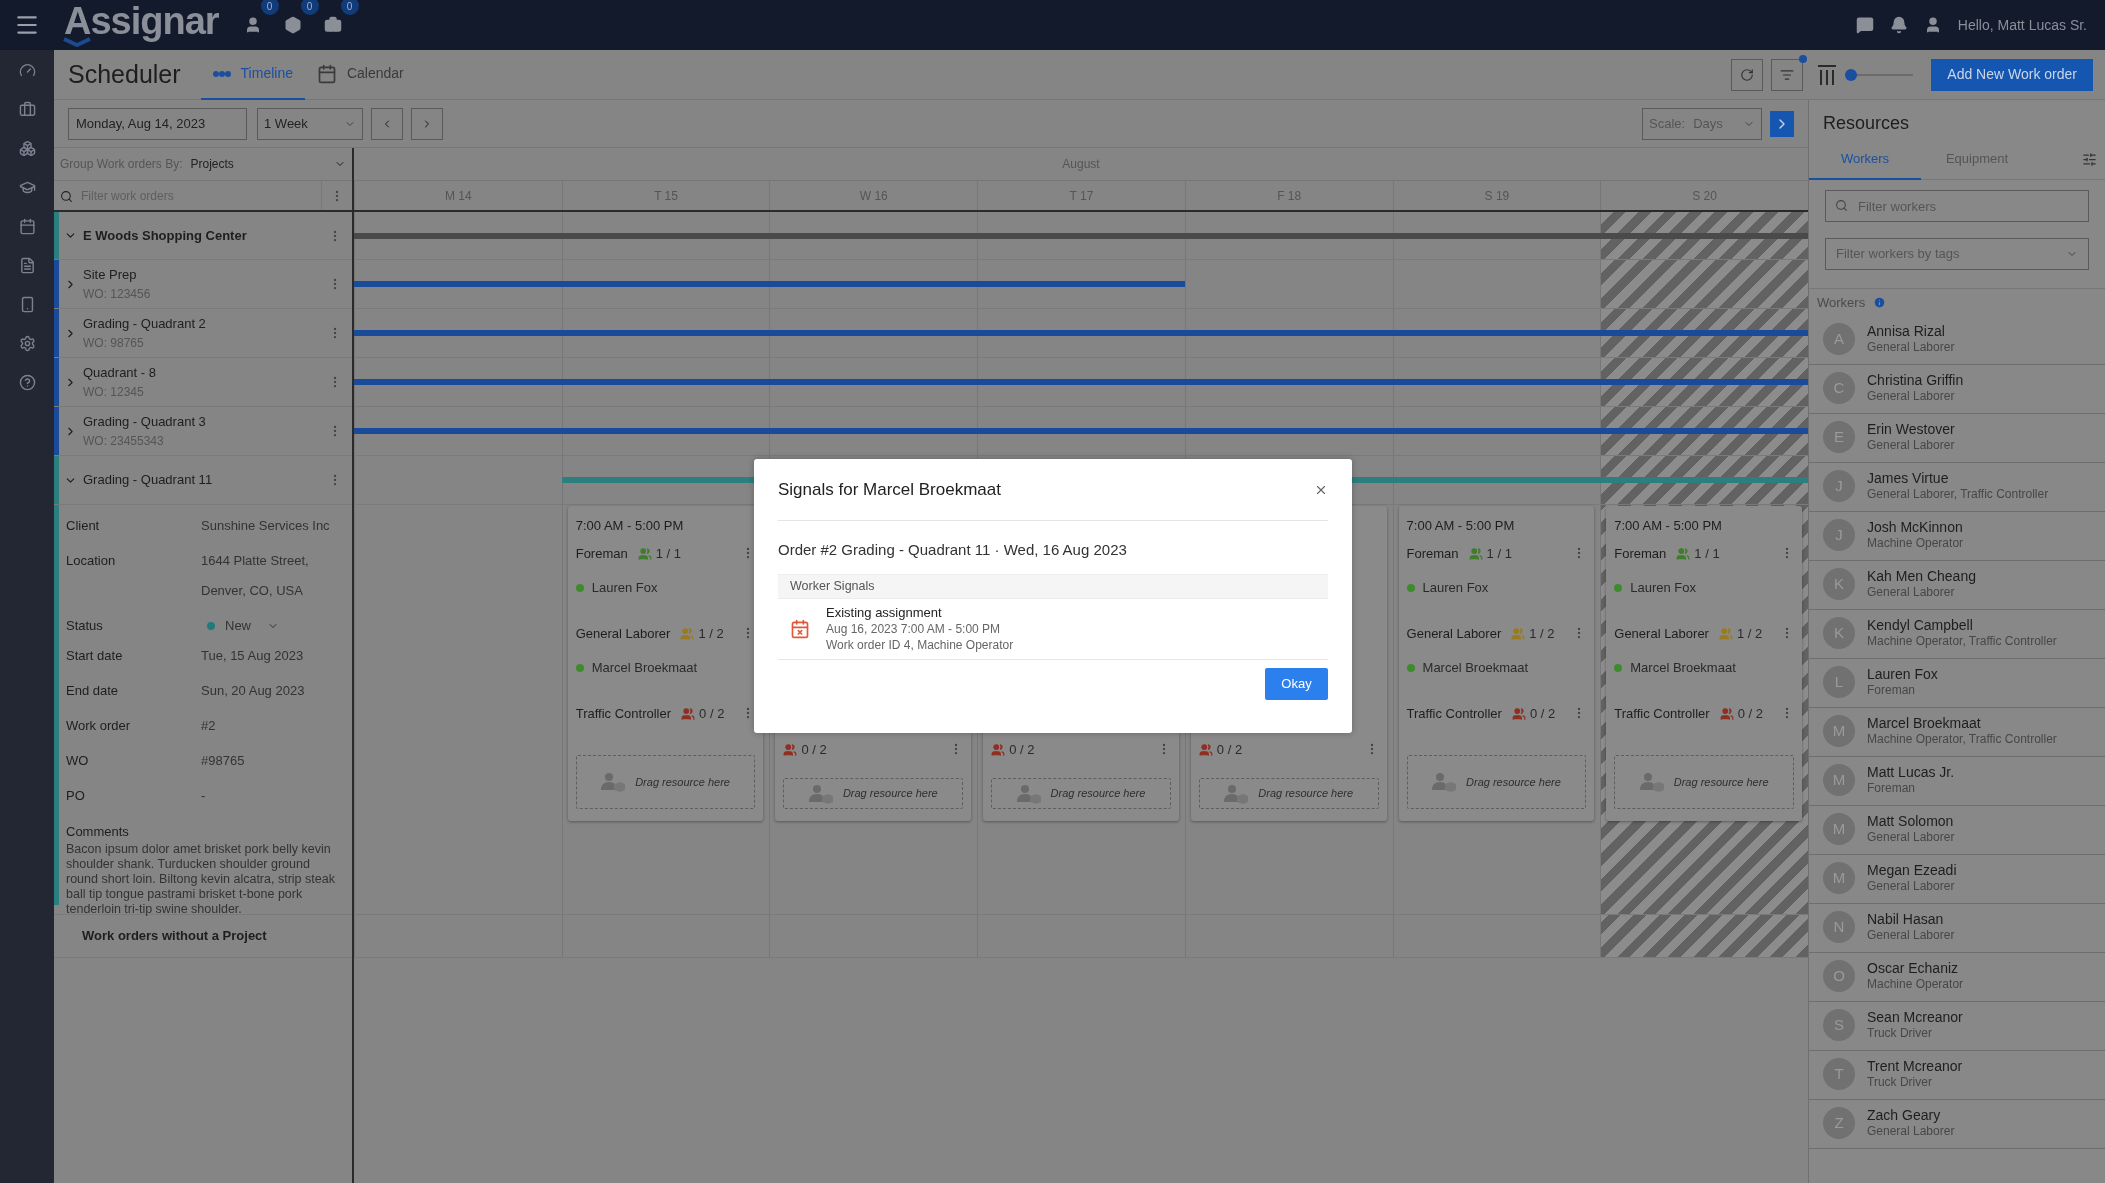 This screenshot has height=1183, width=2105. Describe the element at coordinates (1913, 968) in the screenshot. I see `worker-name: Oscar Echaniz` at that location.